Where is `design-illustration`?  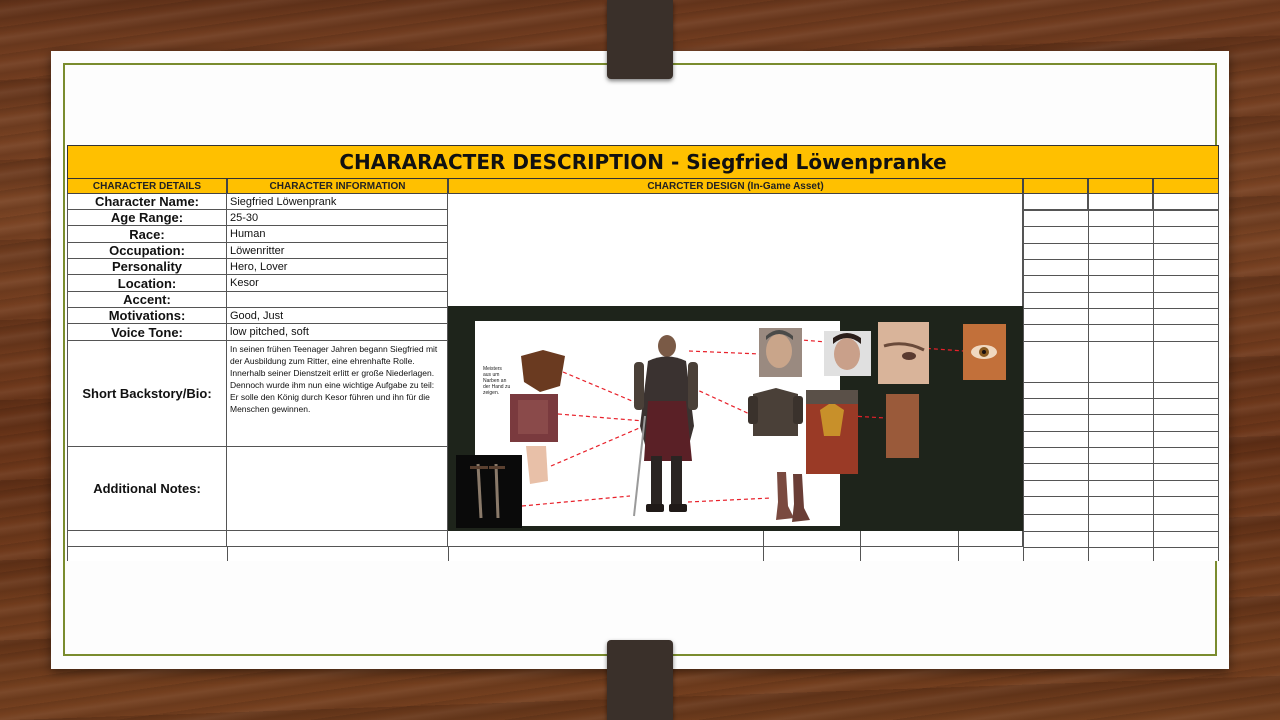
design-illustration is located at coordinates (731, 425).